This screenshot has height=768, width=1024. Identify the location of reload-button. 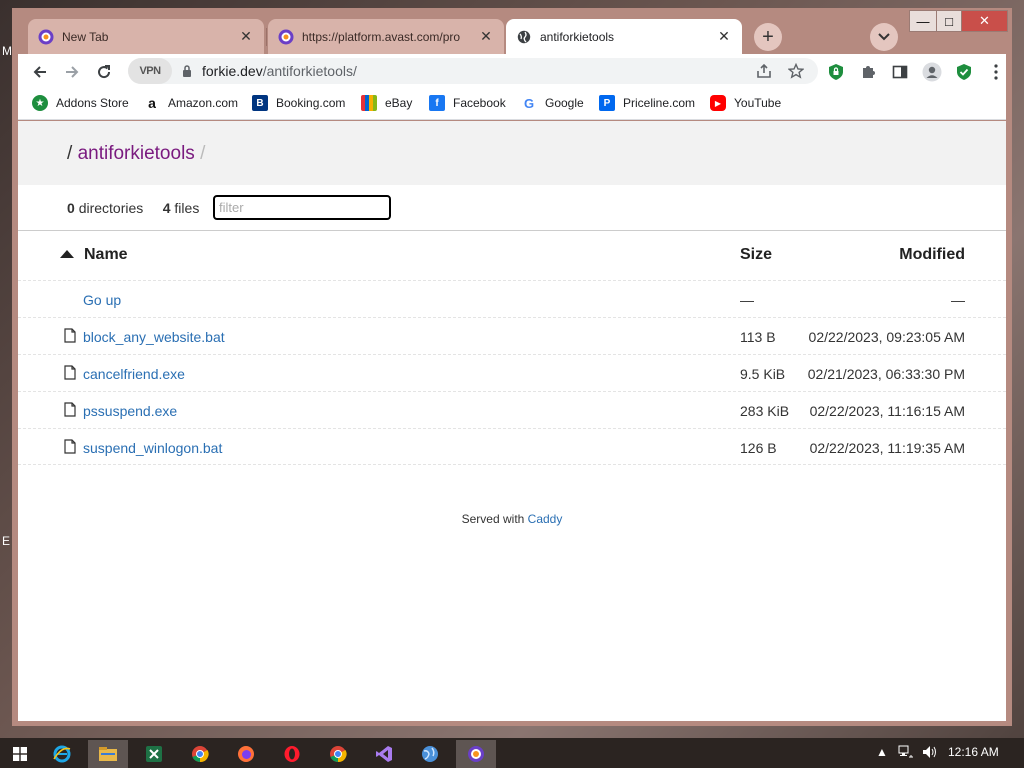
(104, 72).